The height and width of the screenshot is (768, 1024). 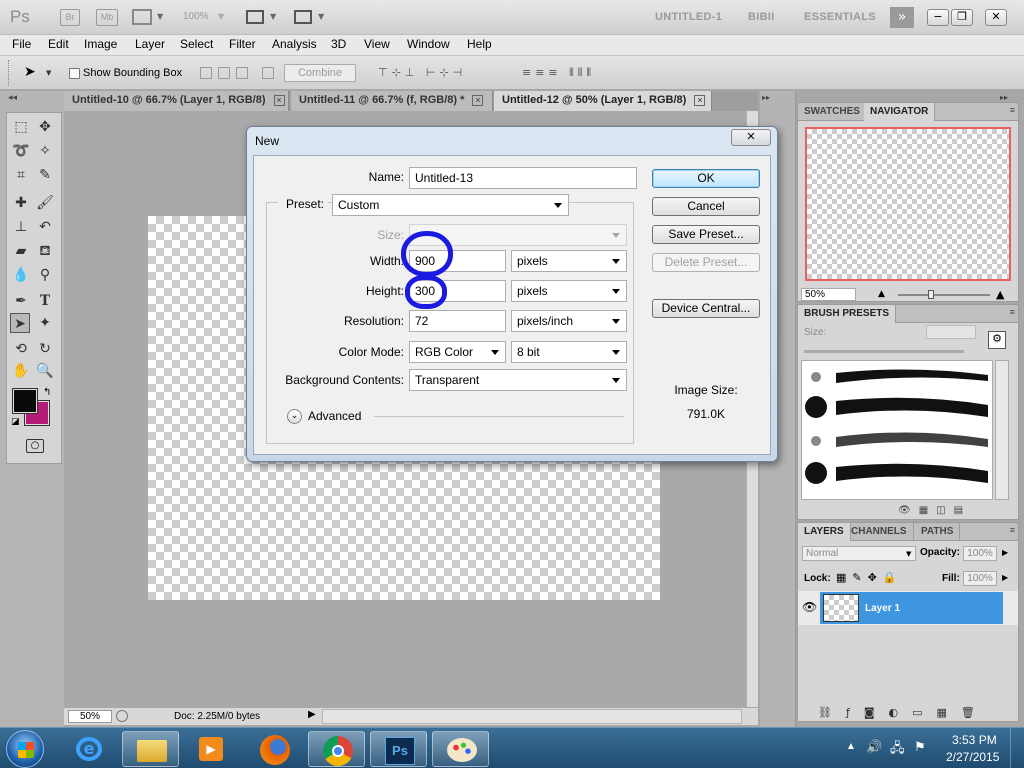 I want to click on firefox-icon, so click(x=274, y=749).